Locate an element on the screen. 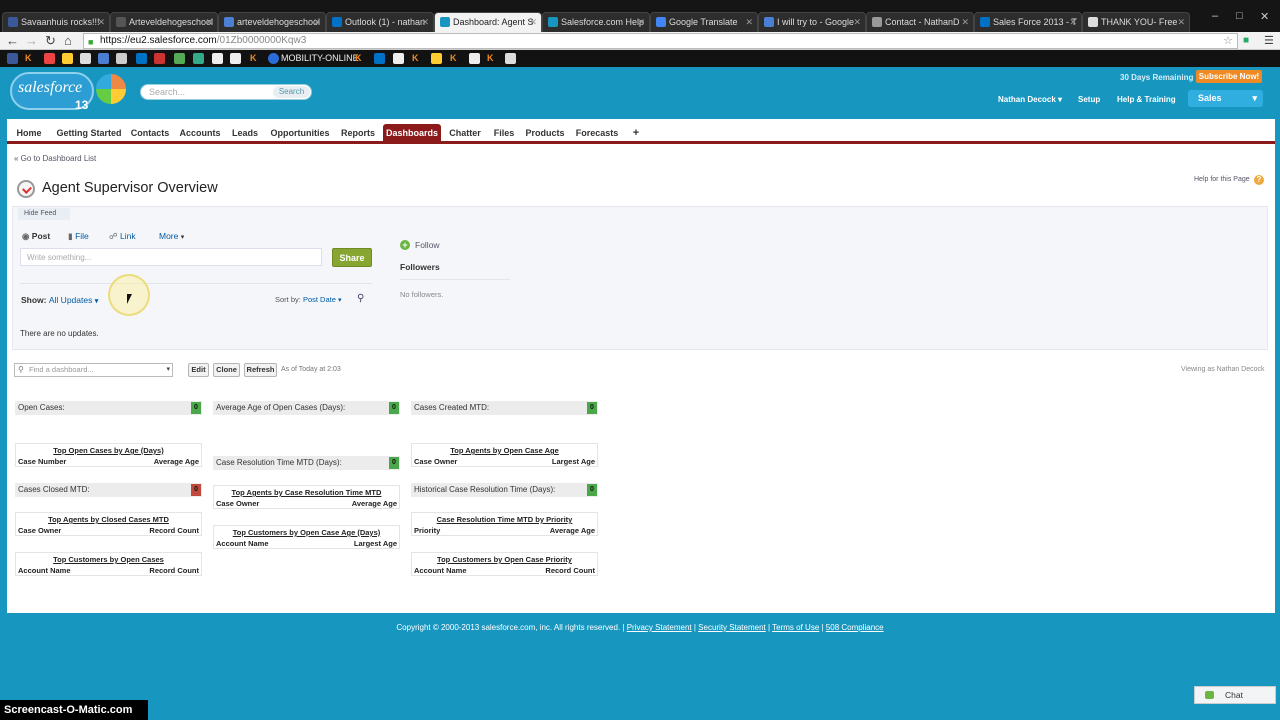 The image size is (1280, 720). setup-link: Setup is located at coordinates (1089, 99).